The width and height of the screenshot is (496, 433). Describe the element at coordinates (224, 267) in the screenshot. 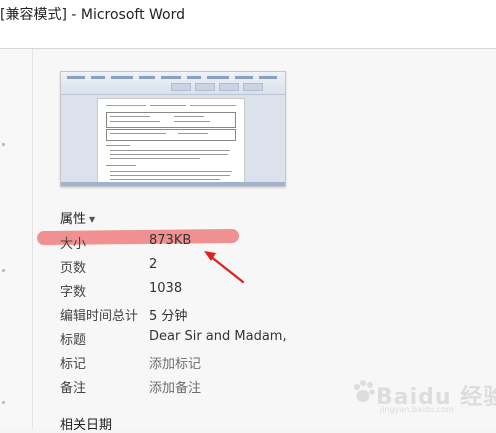

I see `annotation-arrow` at that location.